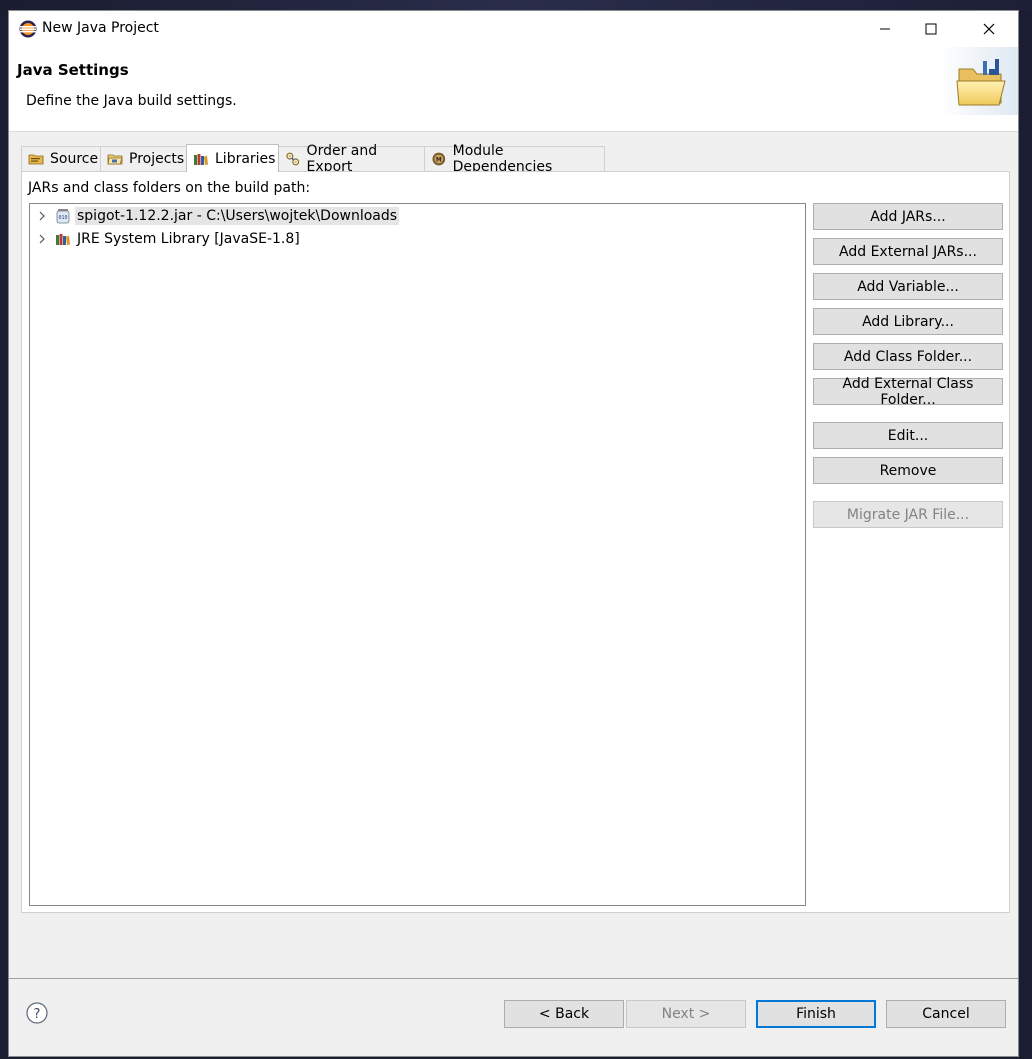 The height and width of the screenshot is (1059, 1032). I want to click on maximize-icon, so click(931, 29).